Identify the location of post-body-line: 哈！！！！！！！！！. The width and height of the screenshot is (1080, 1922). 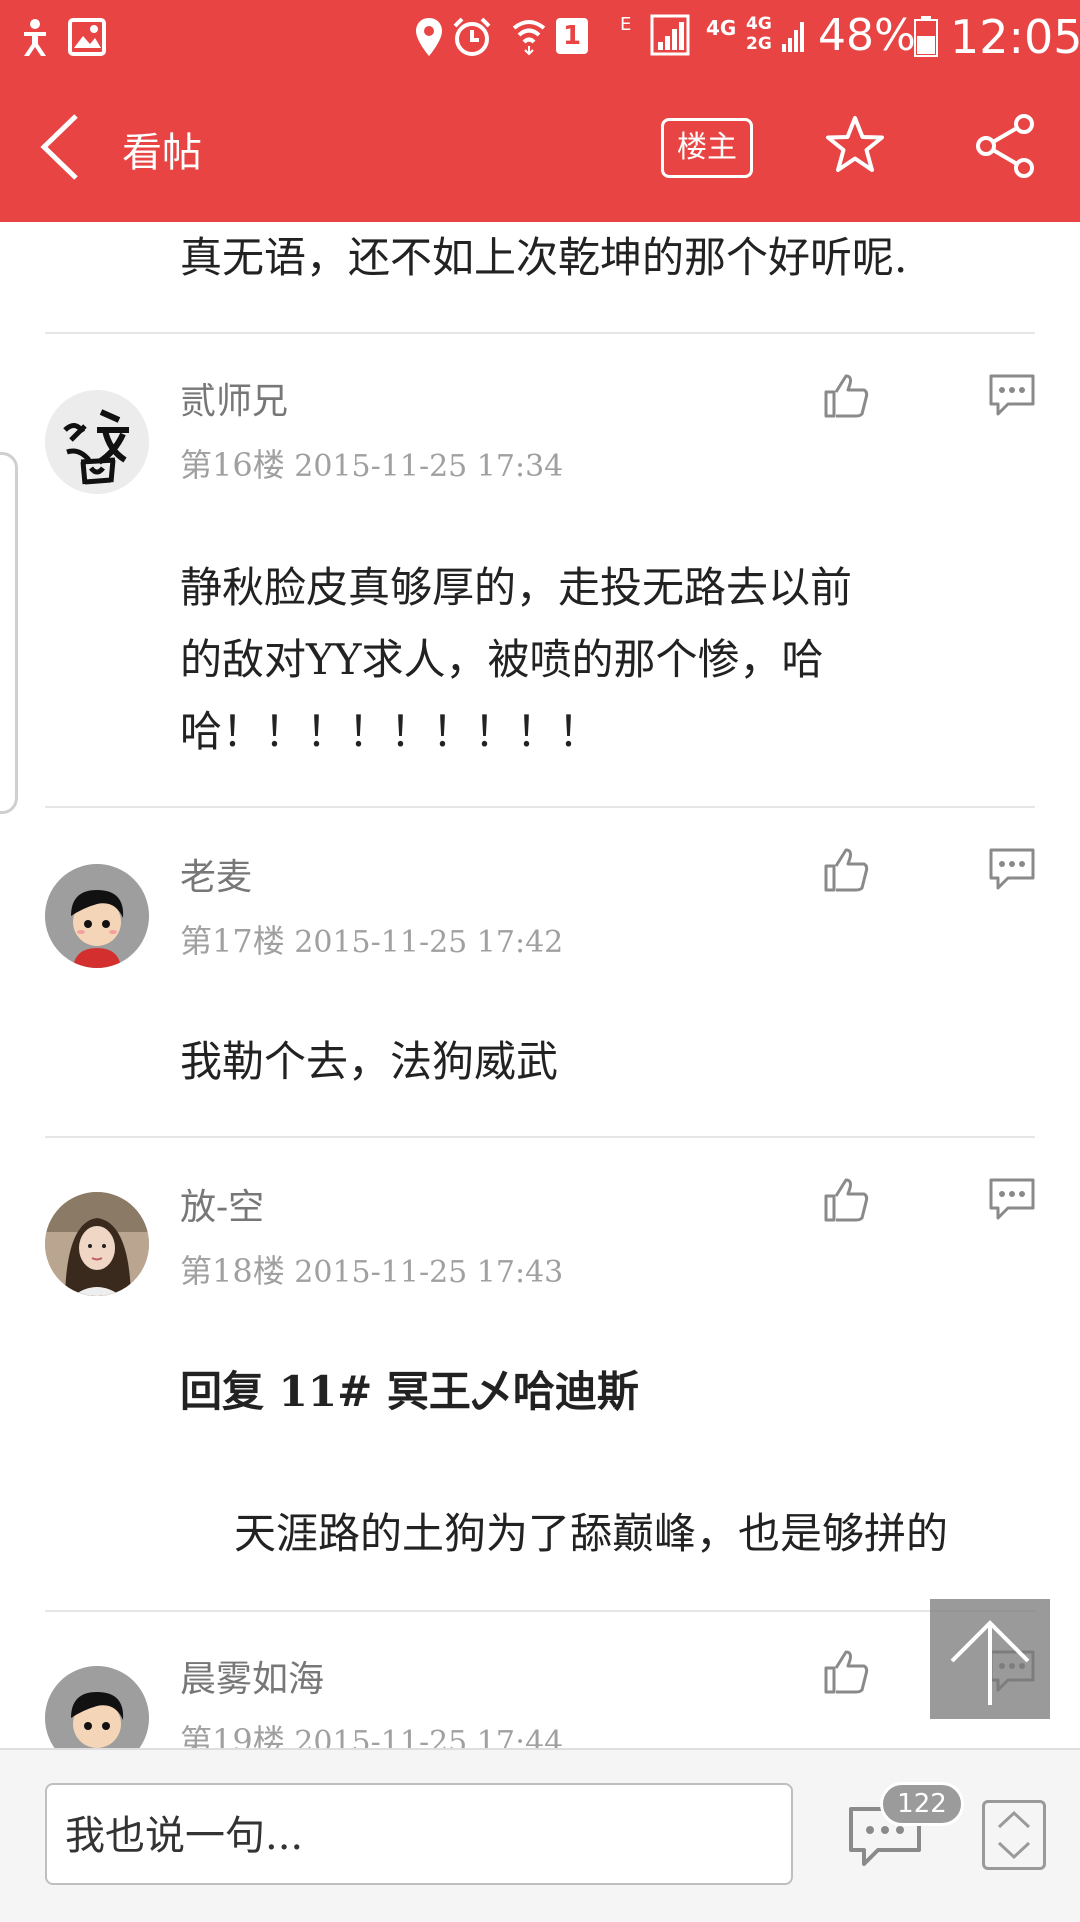
(390, 731).